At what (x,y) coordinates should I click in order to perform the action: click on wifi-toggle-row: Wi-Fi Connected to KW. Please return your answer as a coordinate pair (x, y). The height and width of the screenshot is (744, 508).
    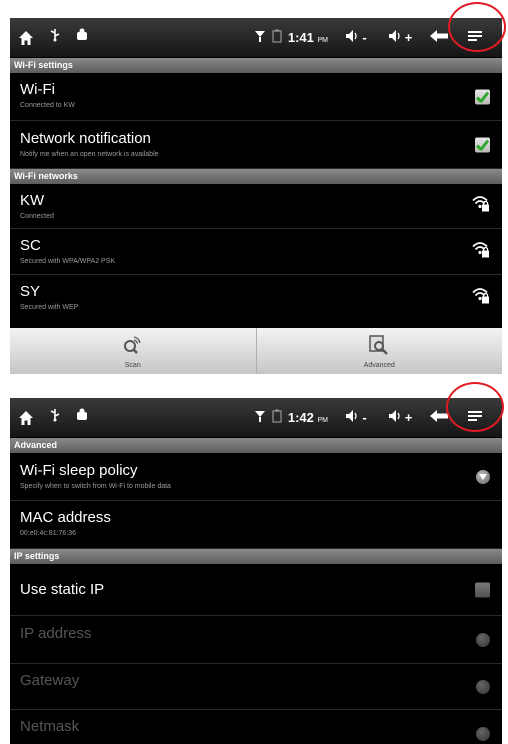
    Looking at the image, I should click on (256, 97).